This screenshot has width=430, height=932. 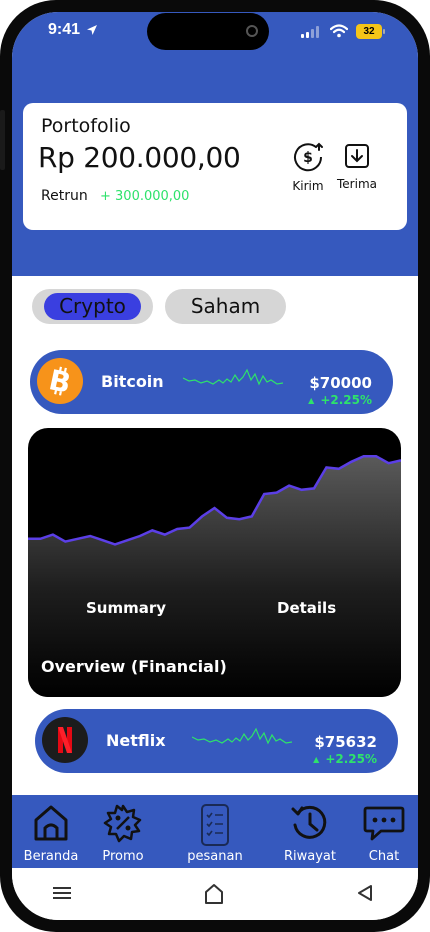 I want to click on receive-button: Terima, so click(x=357, y=166).